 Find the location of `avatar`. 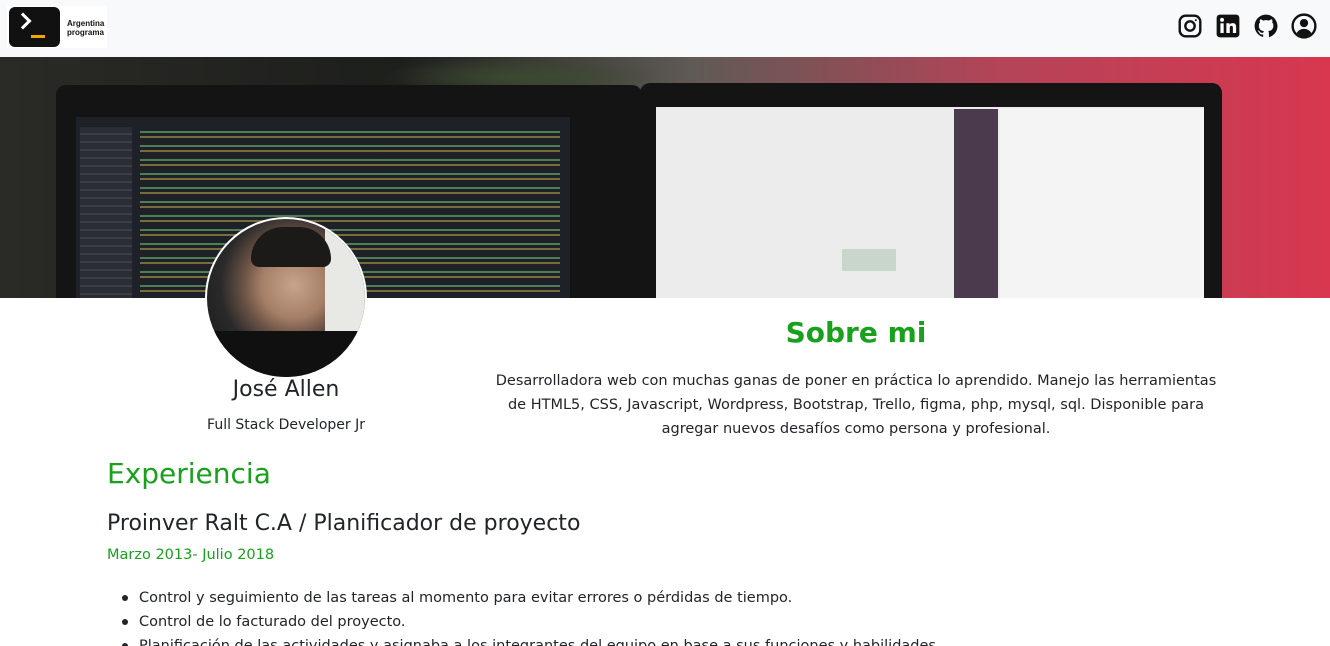

avatar is located at coordinates (286, 298).